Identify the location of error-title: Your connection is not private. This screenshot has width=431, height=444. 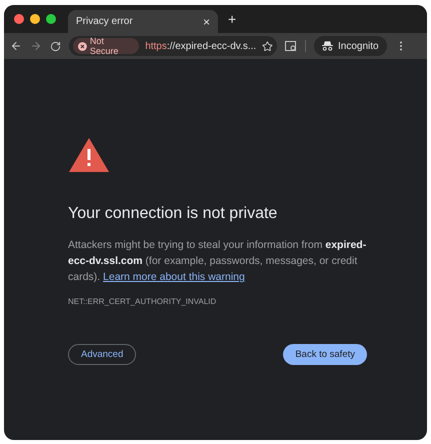
(173, 214).